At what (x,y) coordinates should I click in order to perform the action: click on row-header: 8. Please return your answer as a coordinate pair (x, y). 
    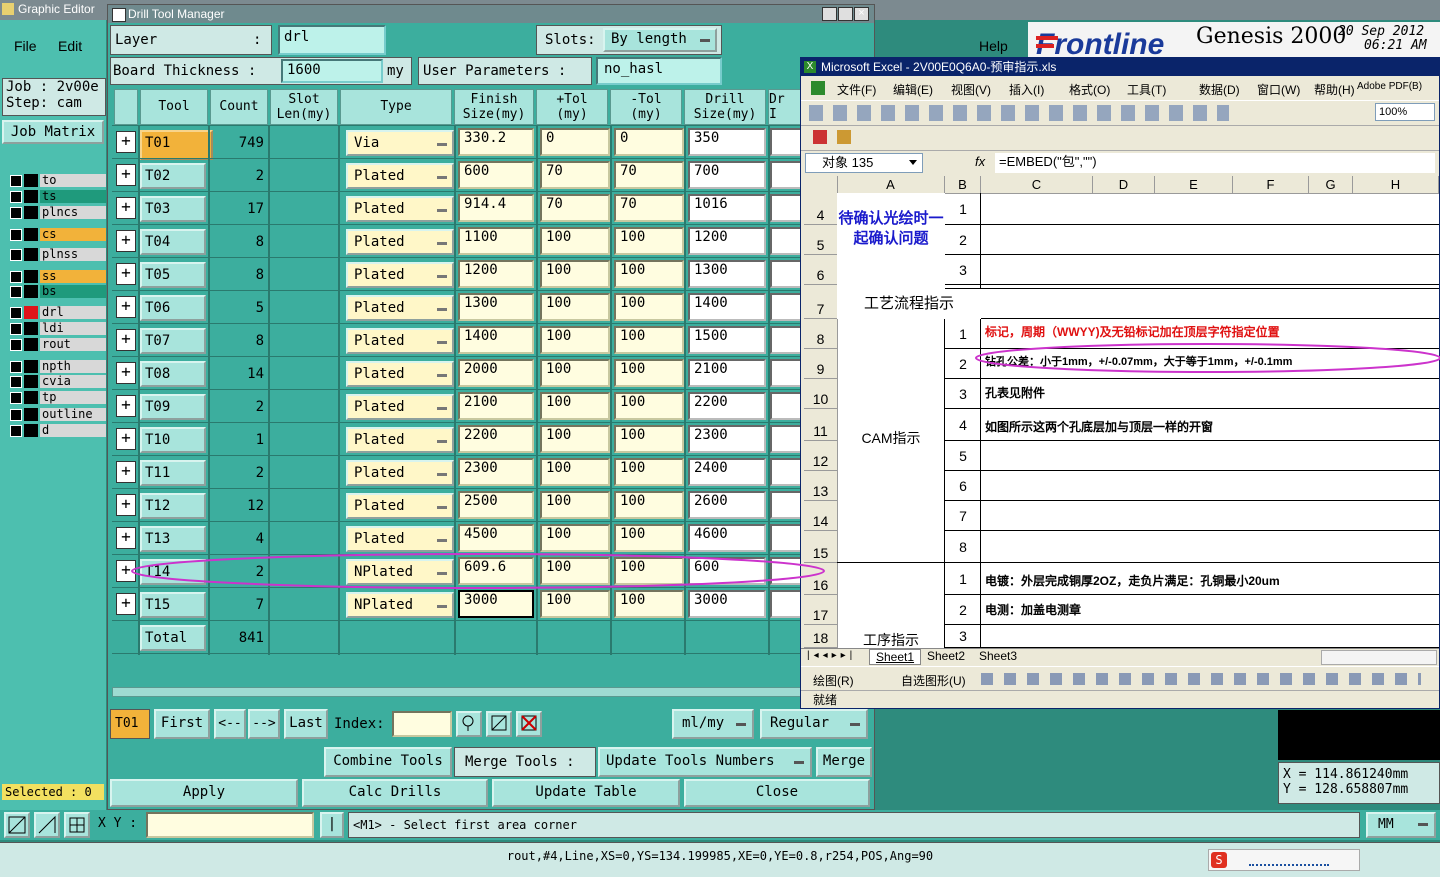
    Looking at the image, I should click on (820, 334).